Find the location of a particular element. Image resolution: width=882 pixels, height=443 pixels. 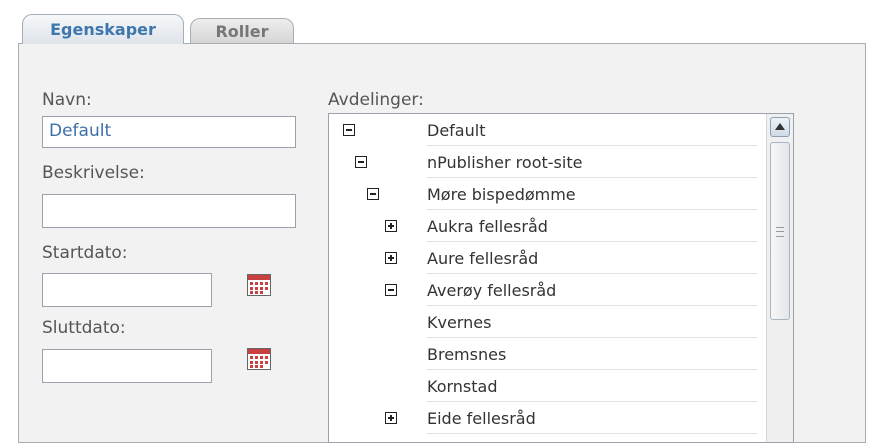

tab-egenskaper-label: Egenskaper is located at coordinates (103, 29).